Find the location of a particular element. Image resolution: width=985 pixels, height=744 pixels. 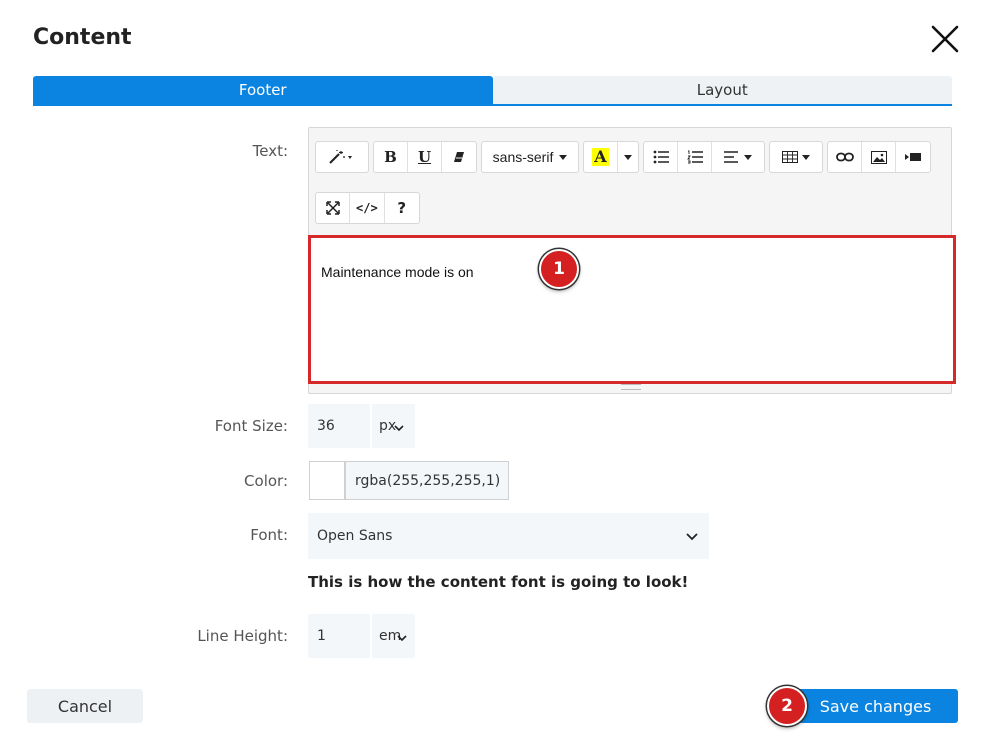

format-group: B U is located at coordinates (425, 157).